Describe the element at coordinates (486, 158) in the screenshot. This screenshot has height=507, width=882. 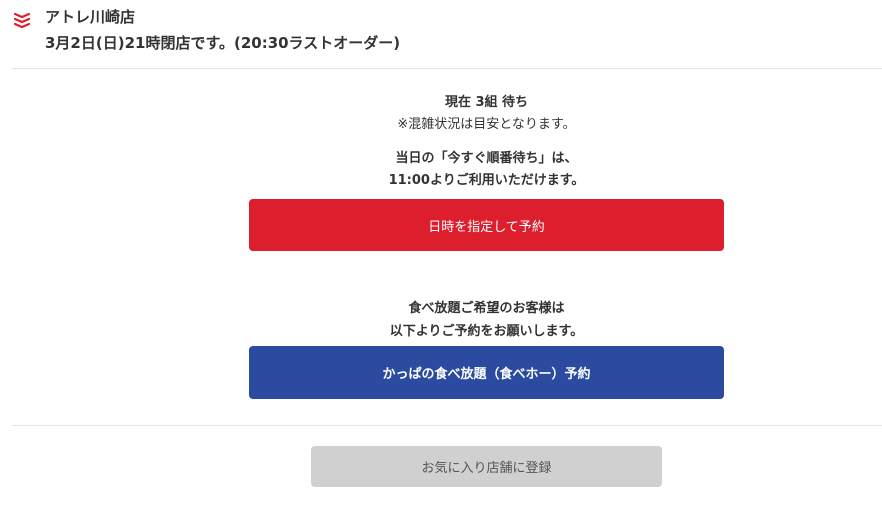
I see `same-day-notice-line1: 当日の「今すぐ順番待ち」は、` at that location.